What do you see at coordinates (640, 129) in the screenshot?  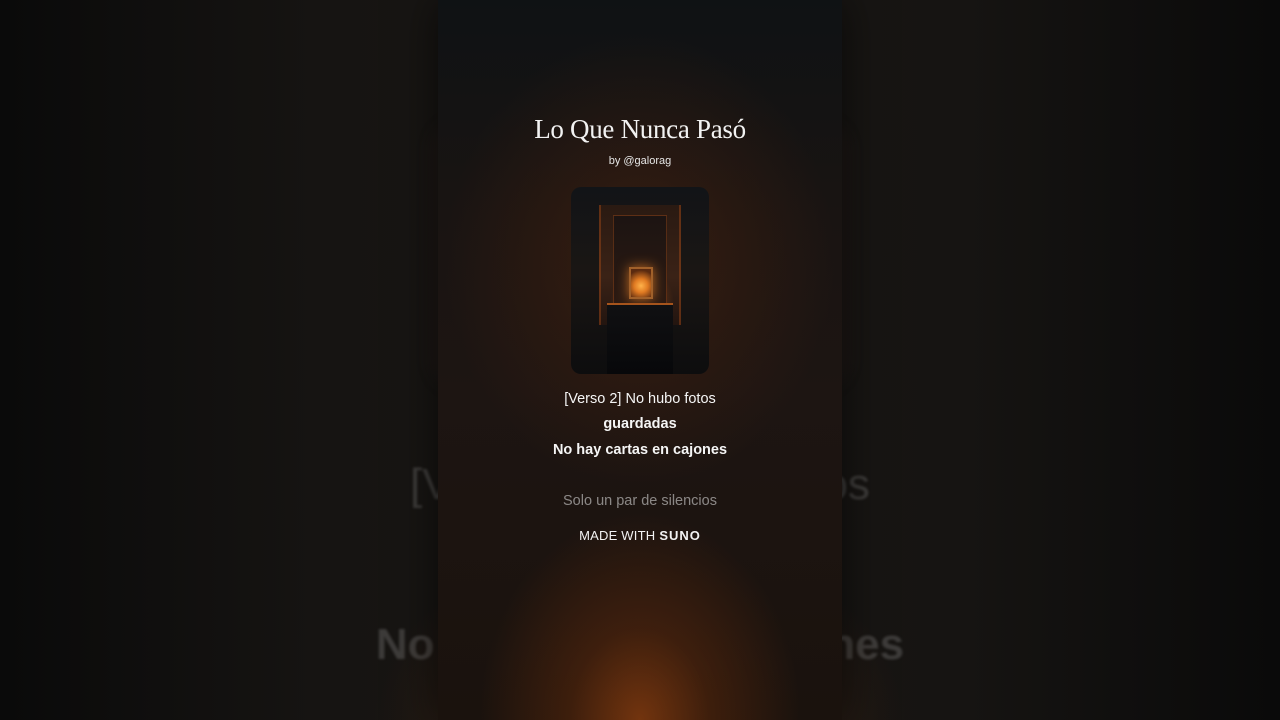 I see `song-title: Lo Que Nunca Pasó` at bounding box center [640, 129].